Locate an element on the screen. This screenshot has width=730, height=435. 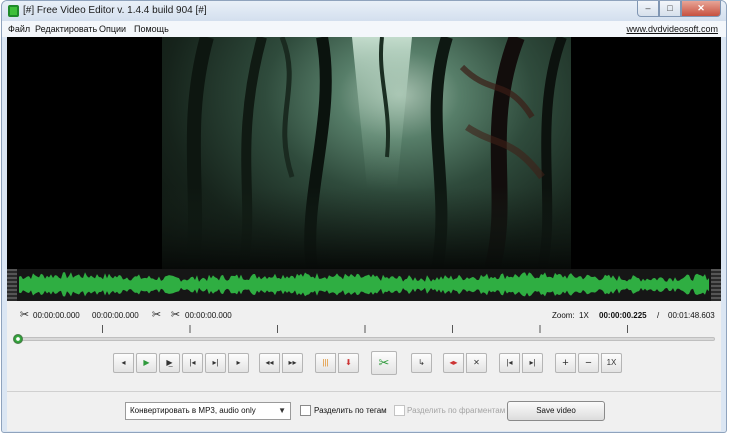
total-time: 00:01:48.603 is located at coordinates (691, 315).